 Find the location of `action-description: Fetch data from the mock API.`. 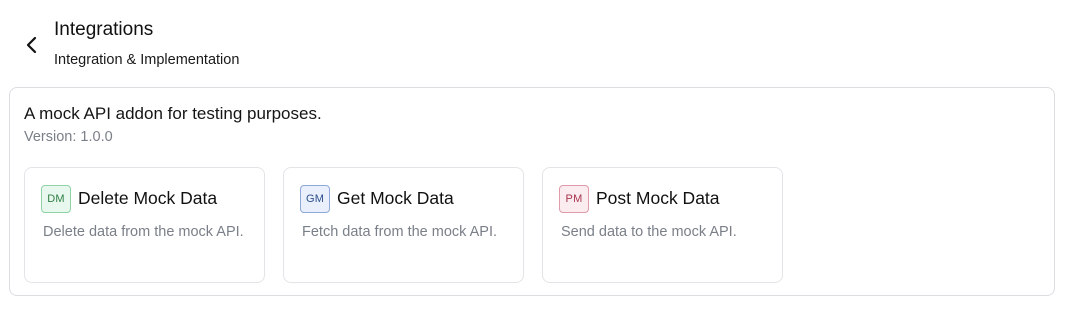

action-description: Fetch data from the mock API. is located at coordinates (400, 232).